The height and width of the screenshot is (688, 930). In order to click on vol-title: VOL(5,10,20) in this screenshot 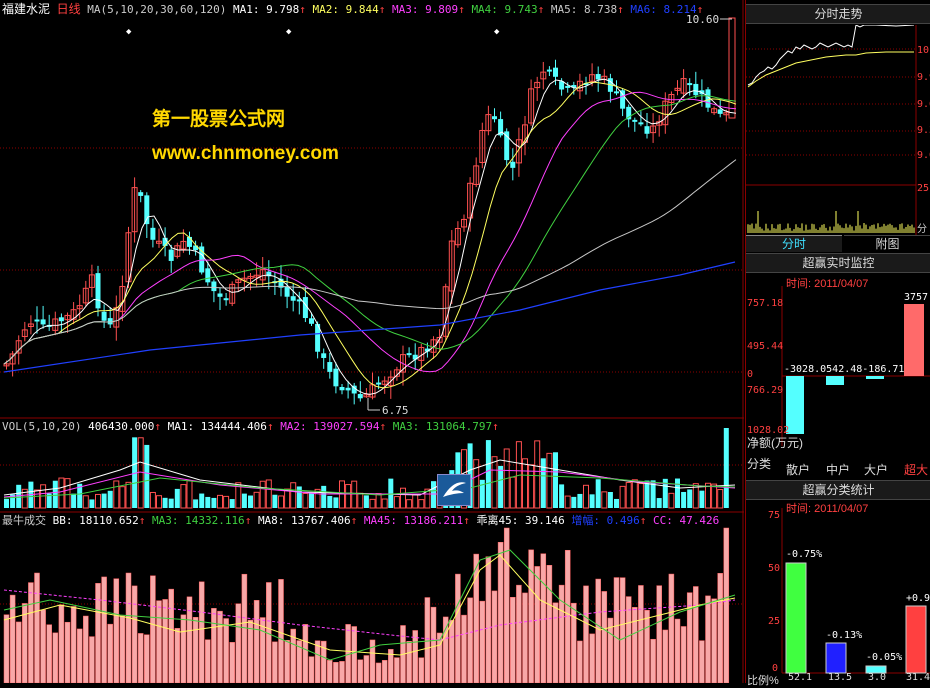, I will do `click(41, 426)`.